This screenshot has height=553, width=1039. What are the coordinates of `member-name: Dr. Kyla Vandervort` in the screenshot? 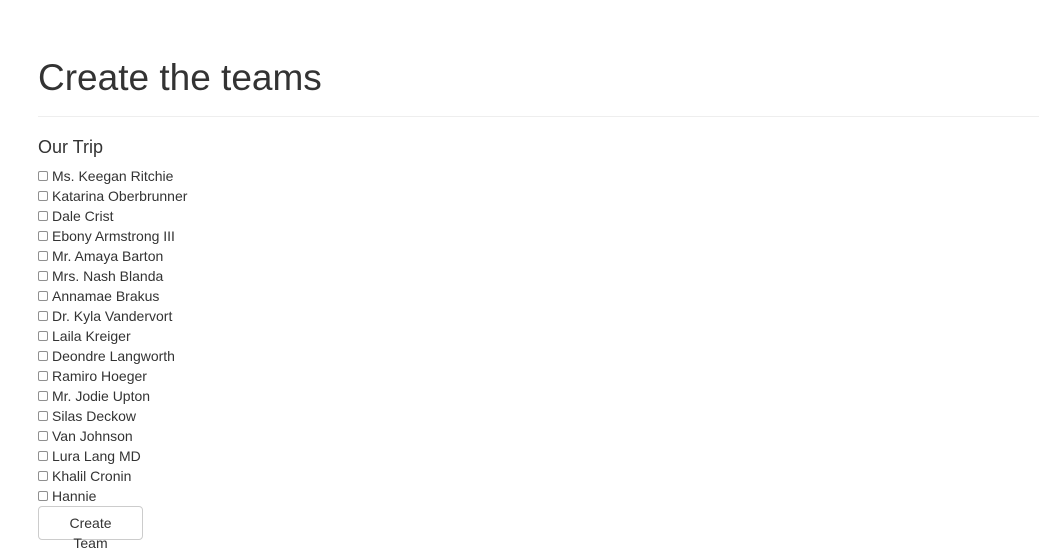 It's located at (112, 316).